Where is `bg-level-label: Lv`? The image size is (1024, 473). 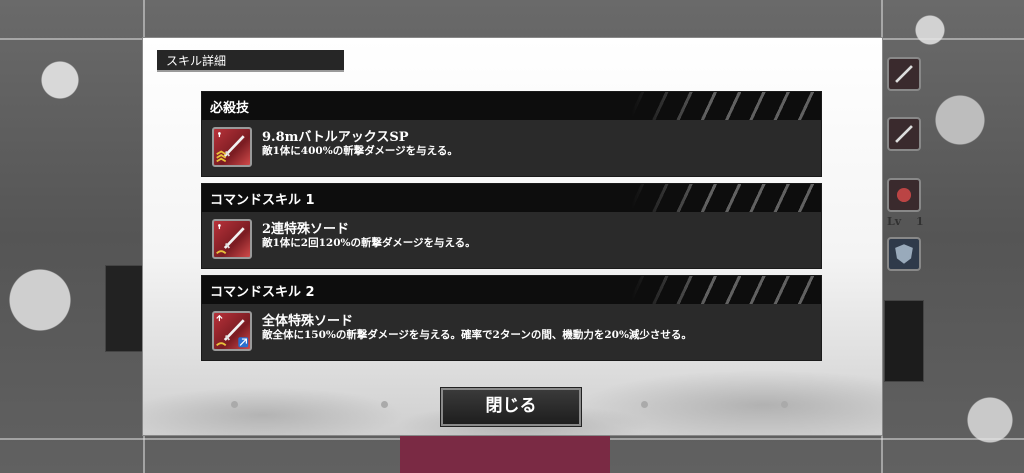
bg-level-label: Lv is located at coordinates (894, 221).